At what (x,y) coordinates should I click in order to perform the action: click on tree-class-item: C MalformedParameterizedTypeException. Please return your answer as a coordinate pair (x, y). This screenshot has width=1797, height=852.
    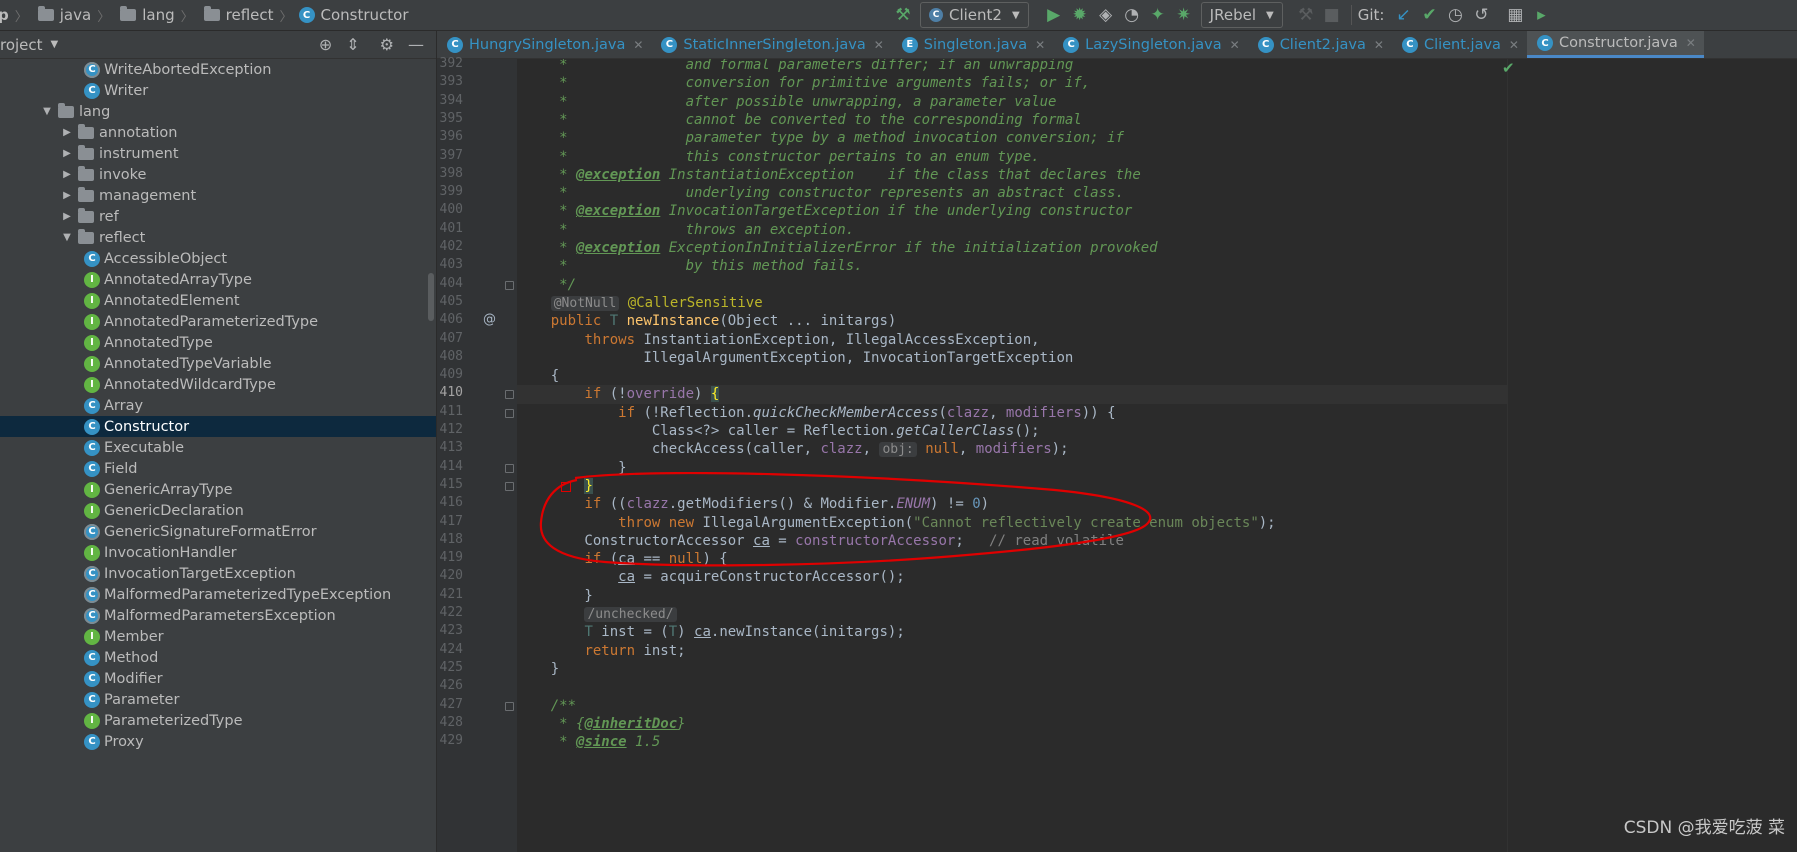
    Looking at the image, I should click on (218, 594).